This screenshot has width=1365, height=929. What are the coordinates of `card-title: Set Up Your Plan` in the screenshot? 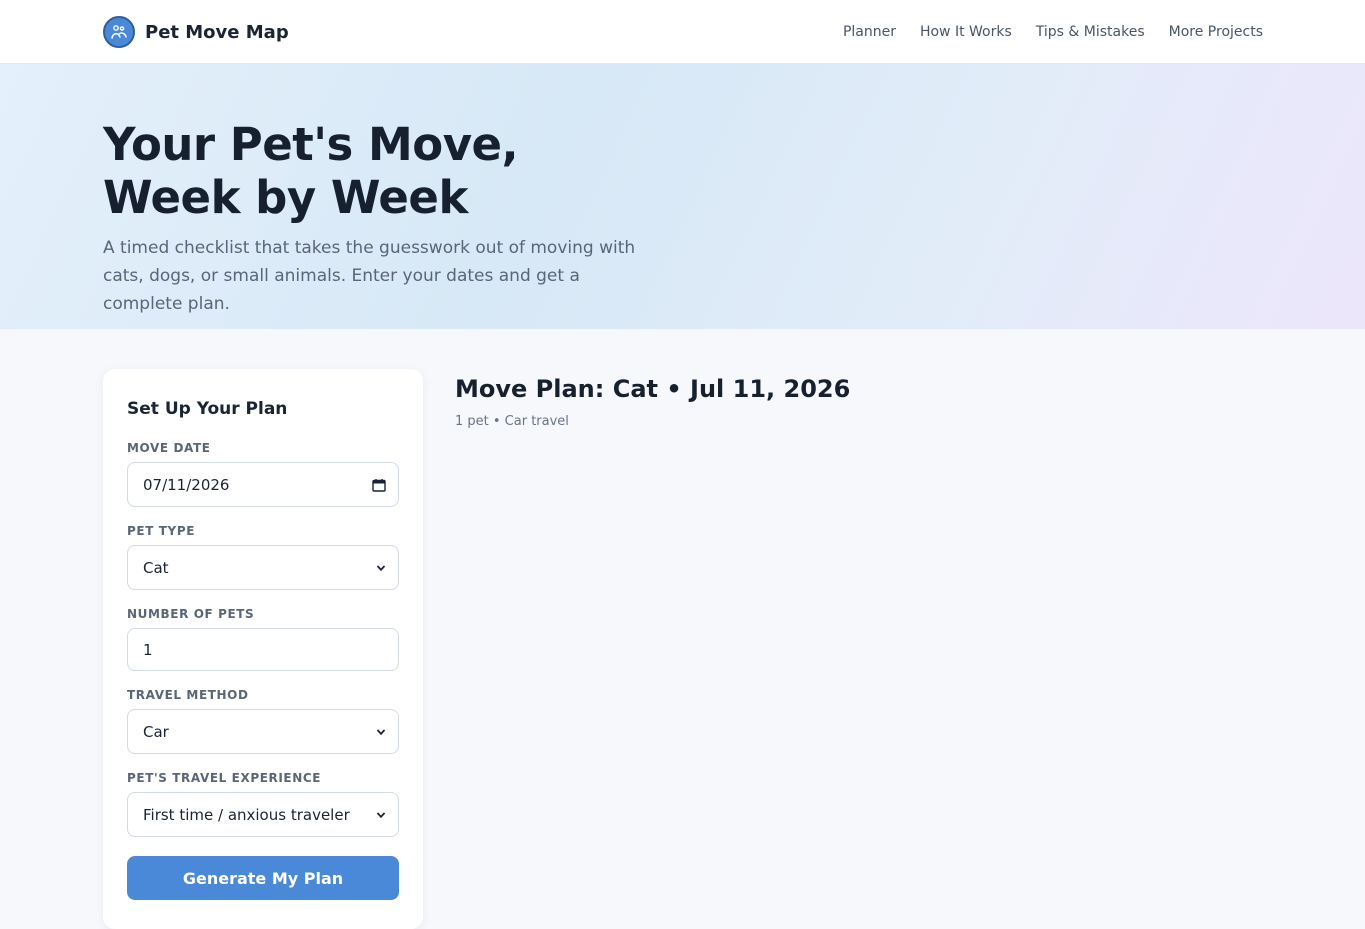 It's located at (207, 409).